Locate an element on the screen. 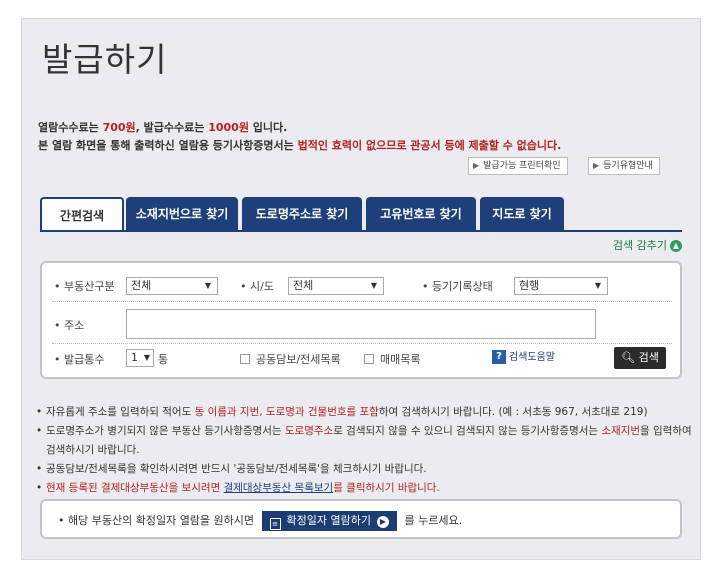 This screenshot has width=720, height=580. tab-underline is located at coordinates (361, 231).